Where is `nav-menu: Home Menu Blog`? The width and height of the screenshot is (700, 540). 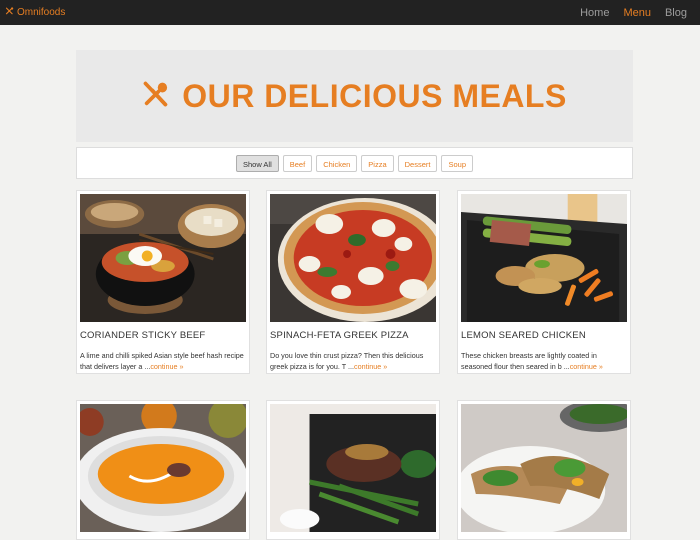 nav-menu: Home Menu Blog is located at coordinates (633, 13).